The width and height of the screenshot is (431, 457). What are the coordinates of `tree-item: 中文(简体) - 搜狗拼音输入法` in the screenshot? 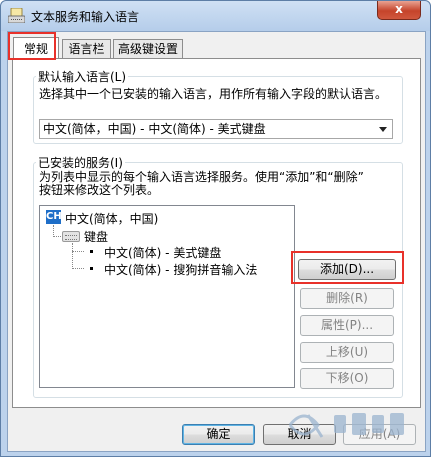 It's located at (180, 269).